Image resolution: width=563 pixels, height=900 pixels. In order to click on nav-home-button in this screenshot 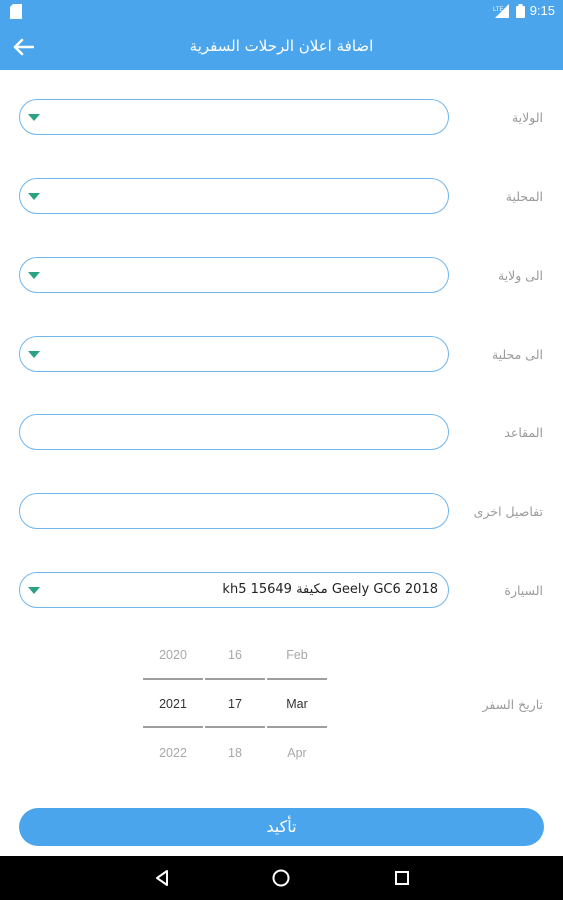, I will do `click(281, 878)`.